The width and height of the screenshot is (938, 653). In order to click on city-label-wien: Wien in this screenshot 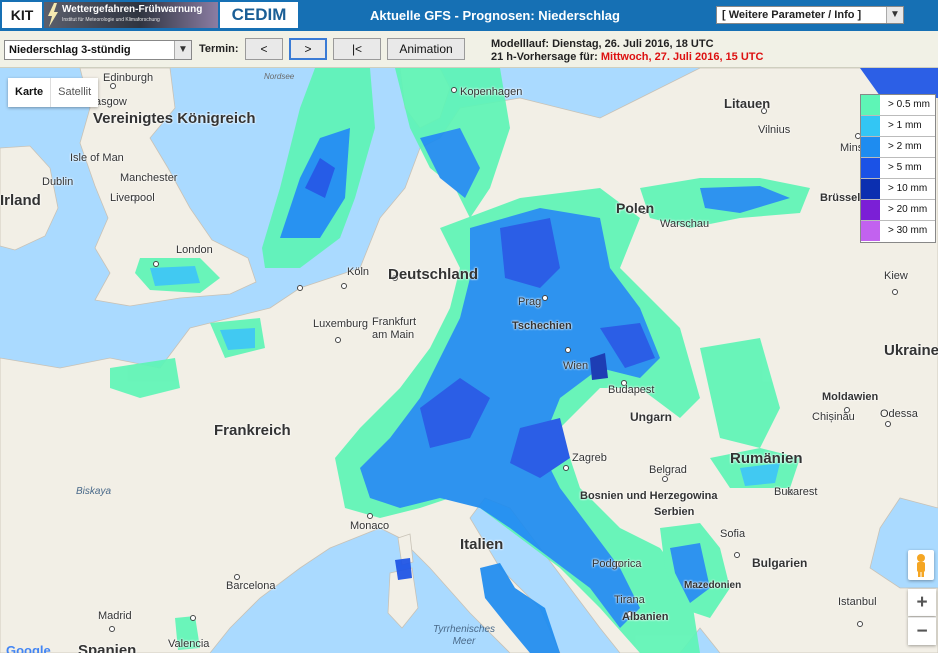, I will do `click(576, 366)`.